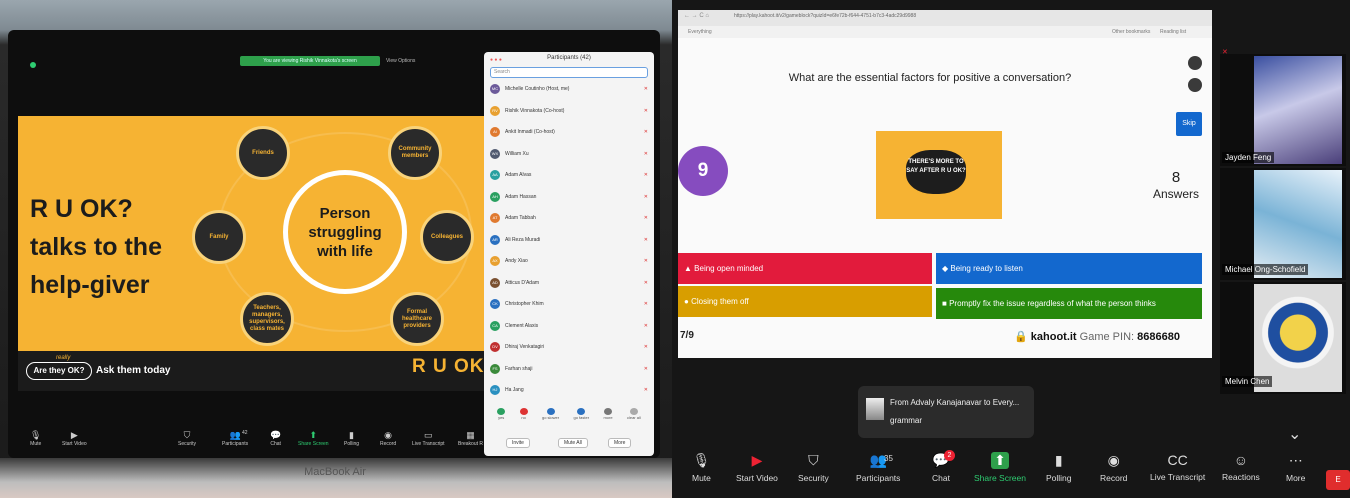 The height and width of the screenshot is (498, 1350). What do you see at coordinates (1000, 478) in the screenshot?
I see `toolbar-label: Share Screen` at bounding box center [1000, 478].